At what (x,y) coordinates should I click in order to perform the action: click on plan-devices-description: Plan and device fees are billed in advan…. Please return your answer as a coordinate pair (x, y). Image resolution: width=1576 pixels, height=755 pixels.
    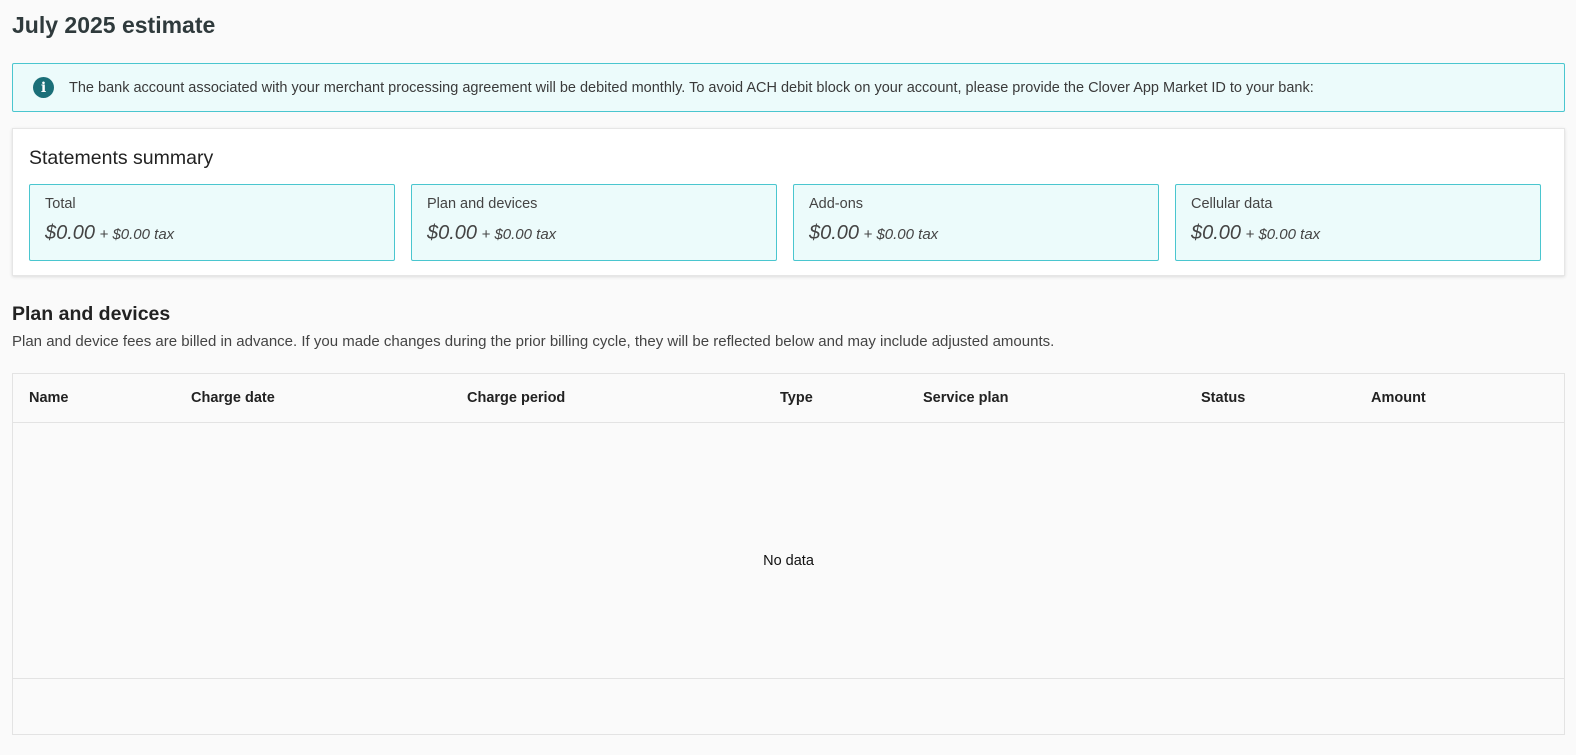
    Looking at the image, I should click on (533, 341).